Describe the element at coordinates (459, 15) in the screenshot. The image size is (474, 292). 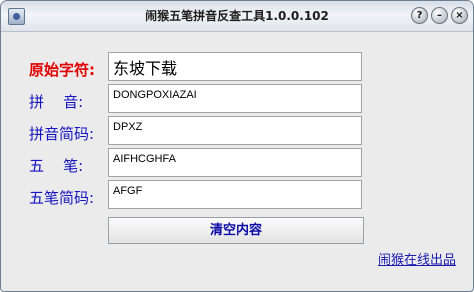
I see `close-button: ×` at that location.